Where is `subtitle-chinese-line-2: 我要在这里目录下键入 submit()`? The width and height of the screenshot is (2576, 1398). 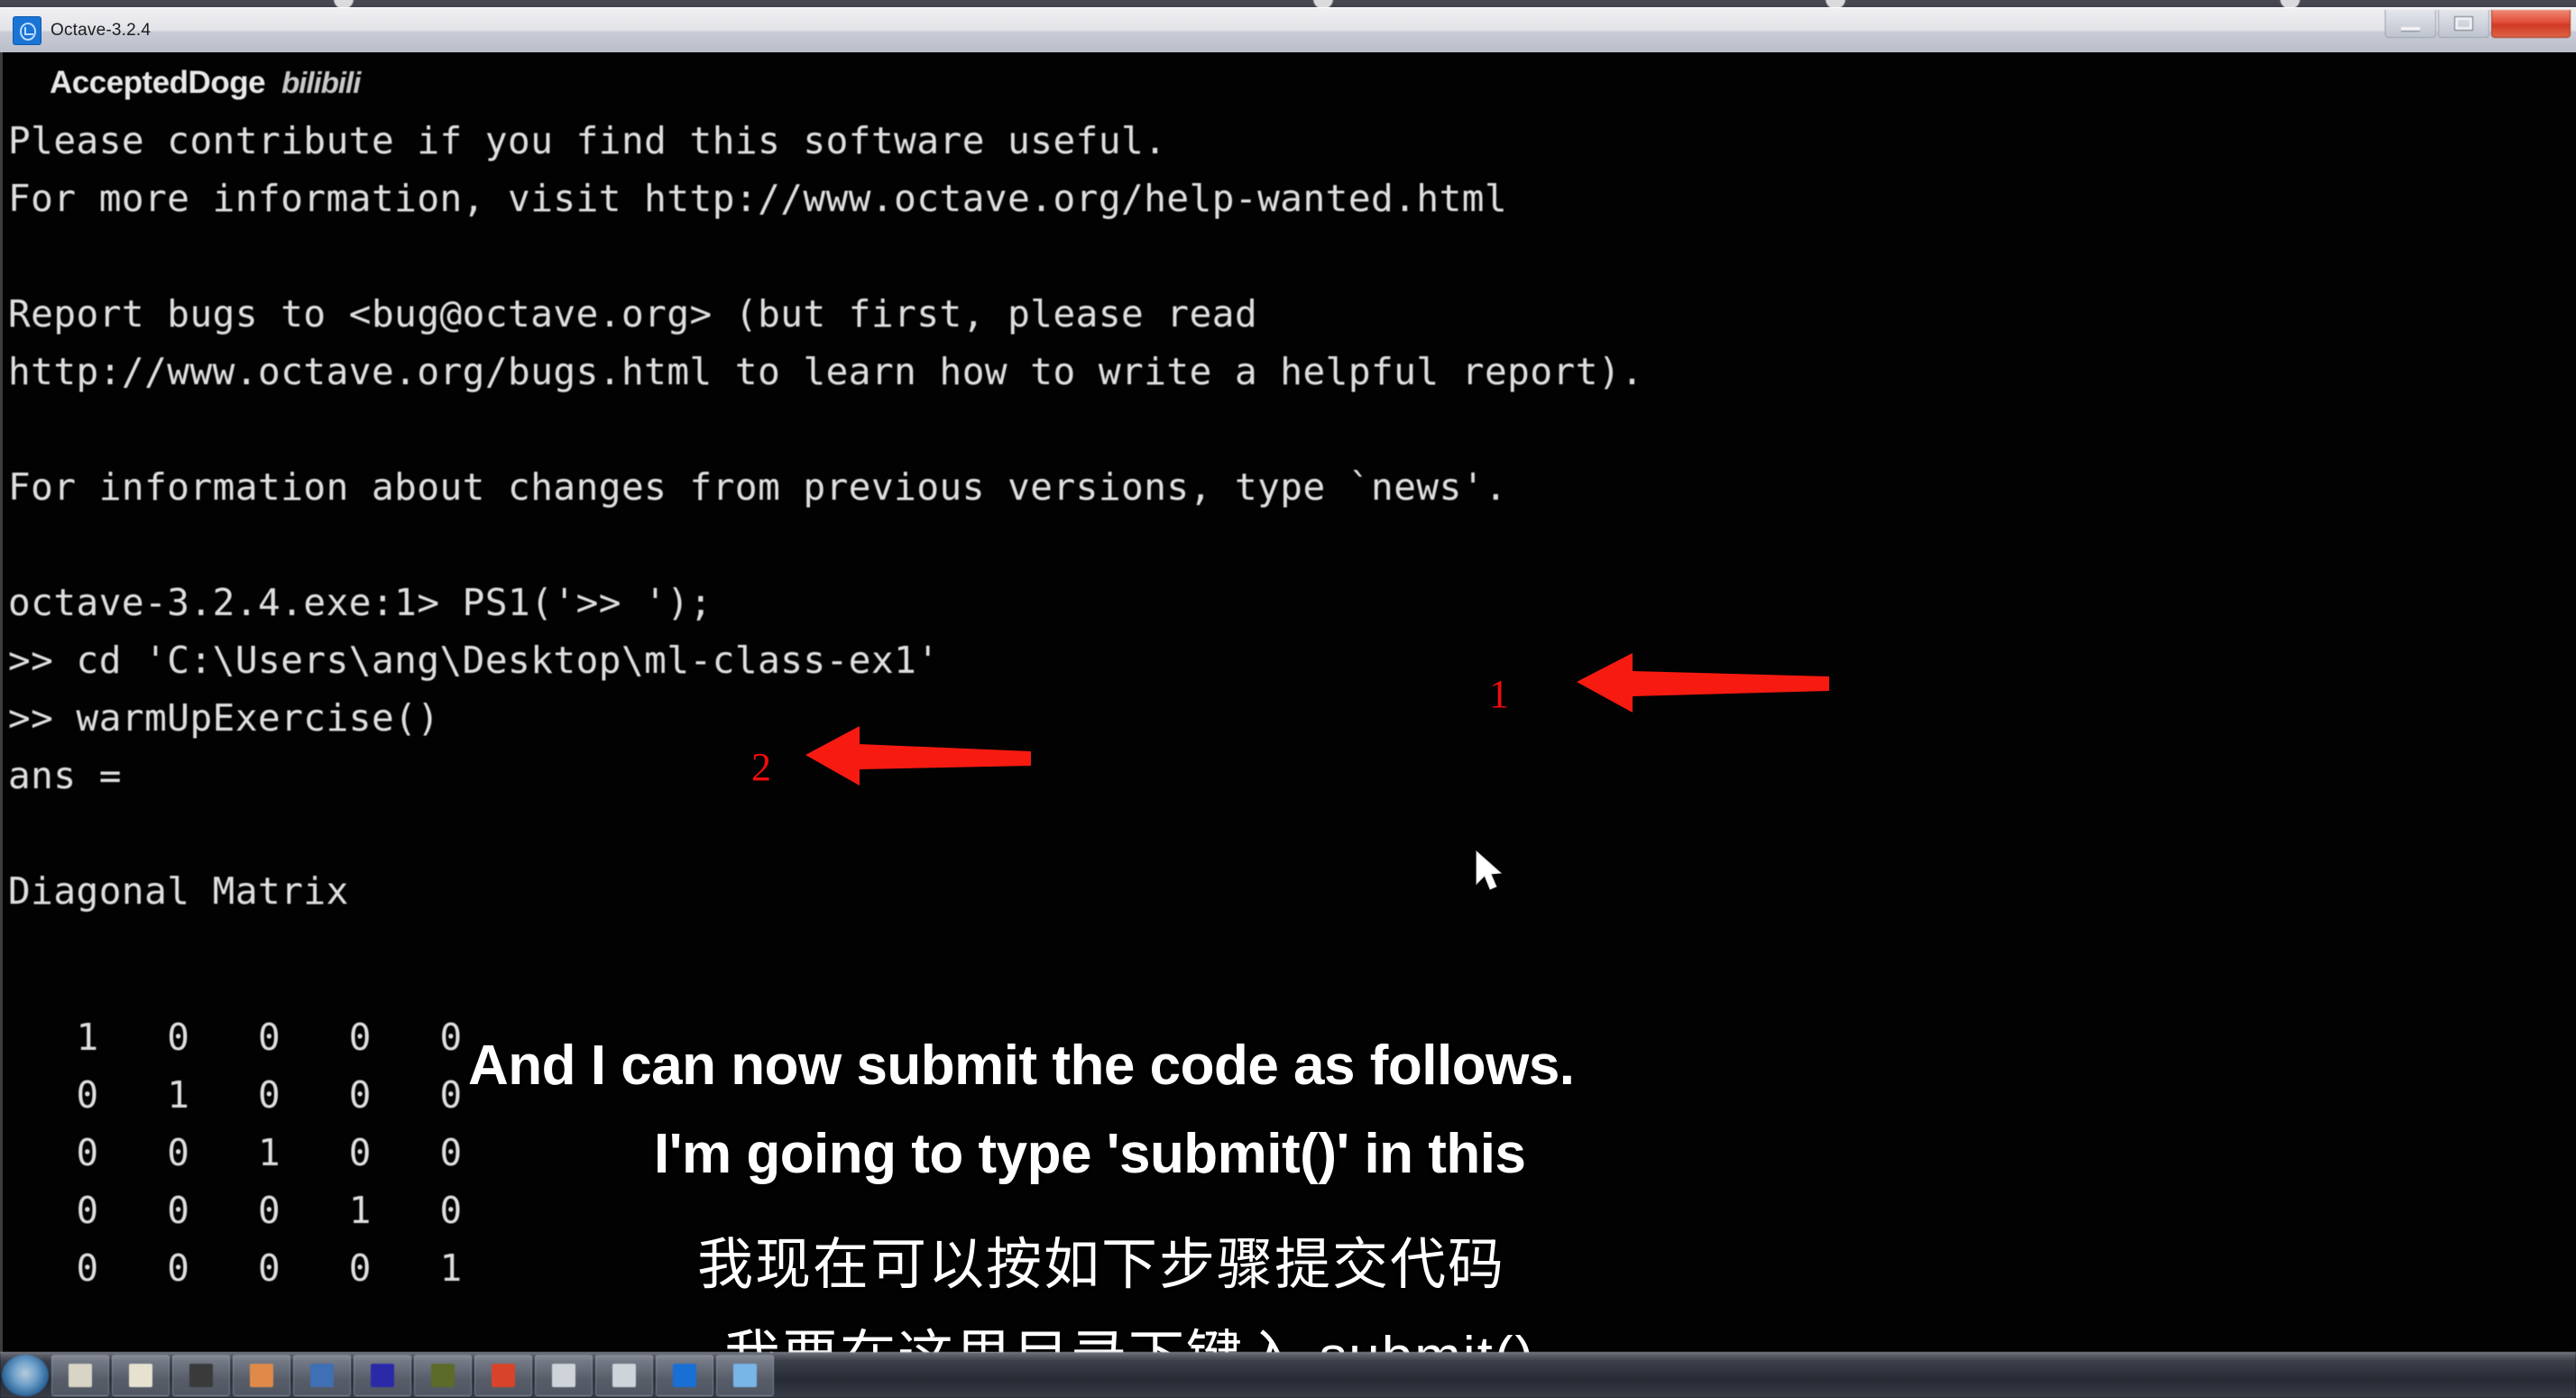 subtitle-chinese-line-2: 我要在这里目录下键入 submit() is located at coordinates (1129, 1332).